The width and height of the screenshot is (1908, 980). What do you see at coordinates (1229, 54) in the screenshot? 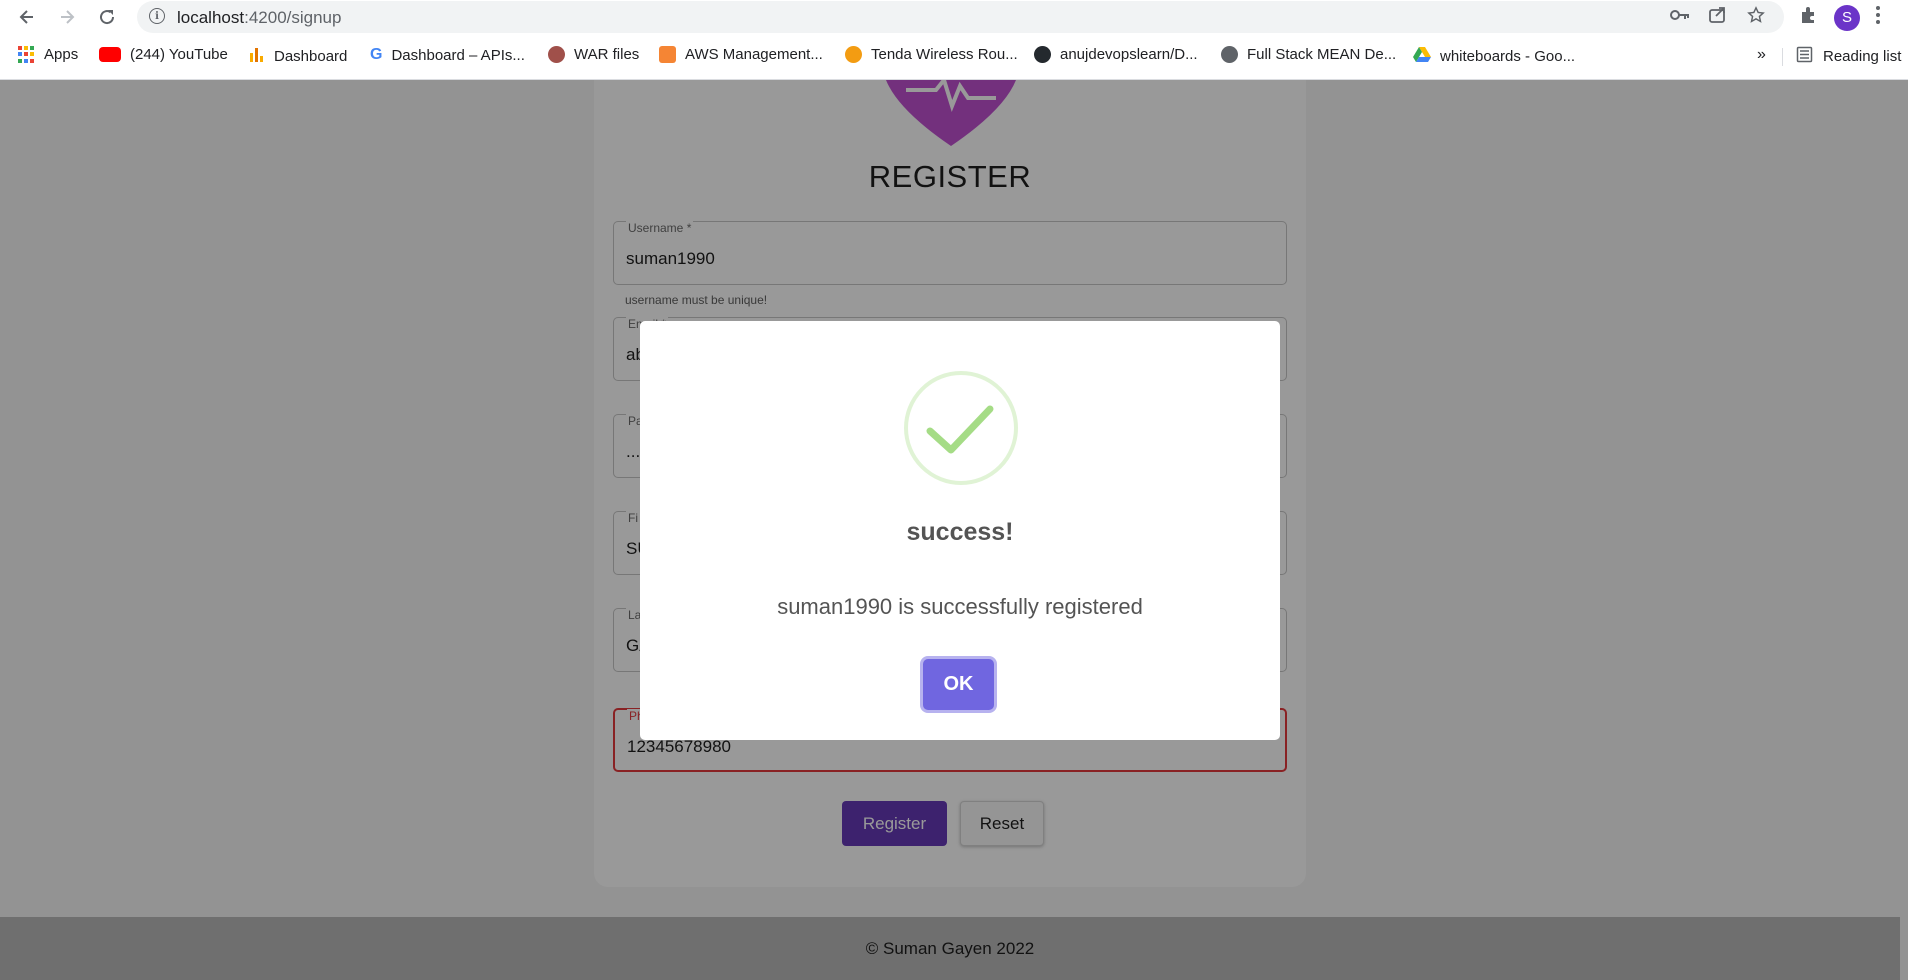
I see `globe-icon` at bounding box center [1229, 54].